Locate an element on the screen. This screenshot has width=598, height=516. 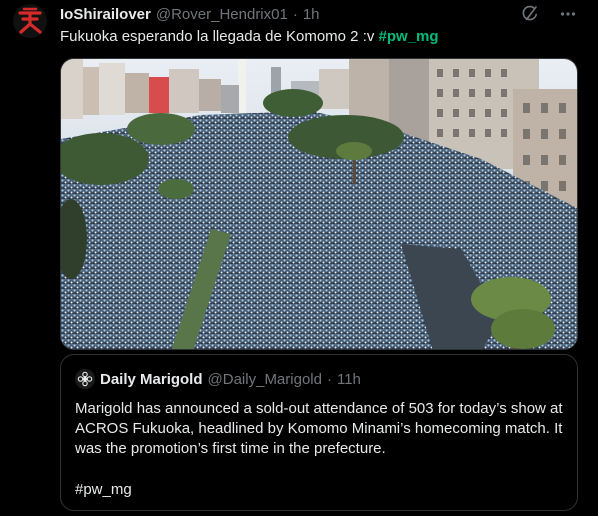
quoted-tweet-header: Daily Marigold @Daily_Marigold · 11h is located at coordinates (218, 379).